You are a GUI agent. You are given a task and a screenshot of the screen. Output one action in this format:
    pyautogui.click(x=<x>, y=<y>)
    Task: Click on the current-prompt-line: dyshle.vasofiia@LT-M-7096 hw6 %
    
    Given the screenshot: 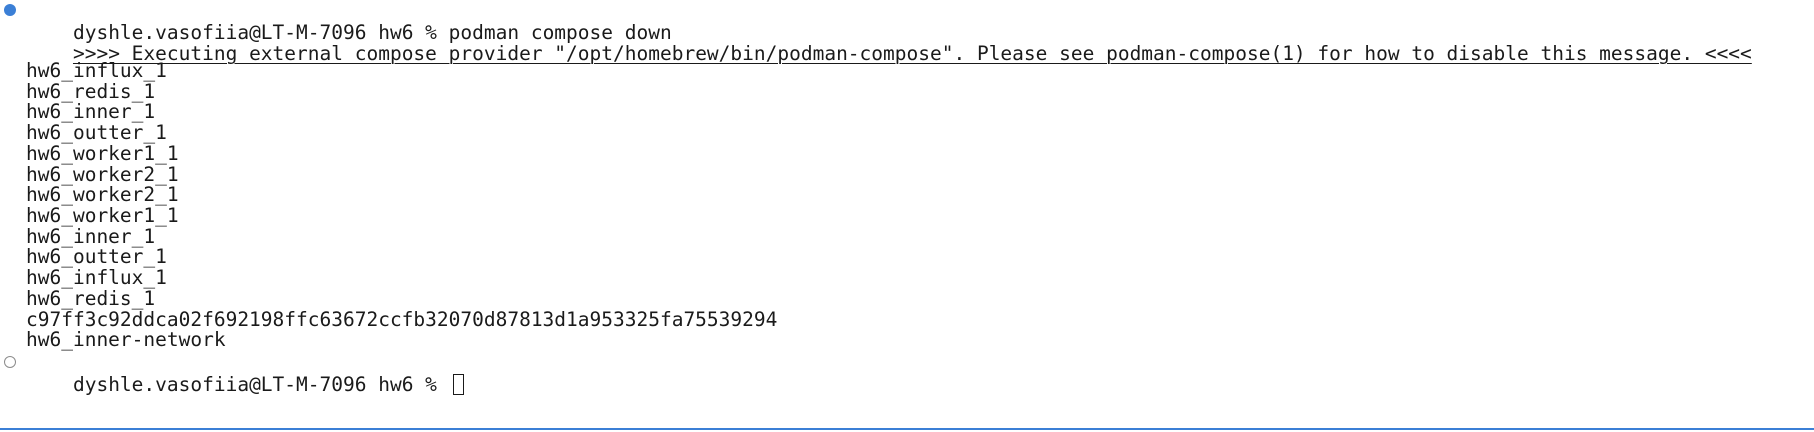 What is the action you would take?
    pyautogui.click(x=245, y=372)
    